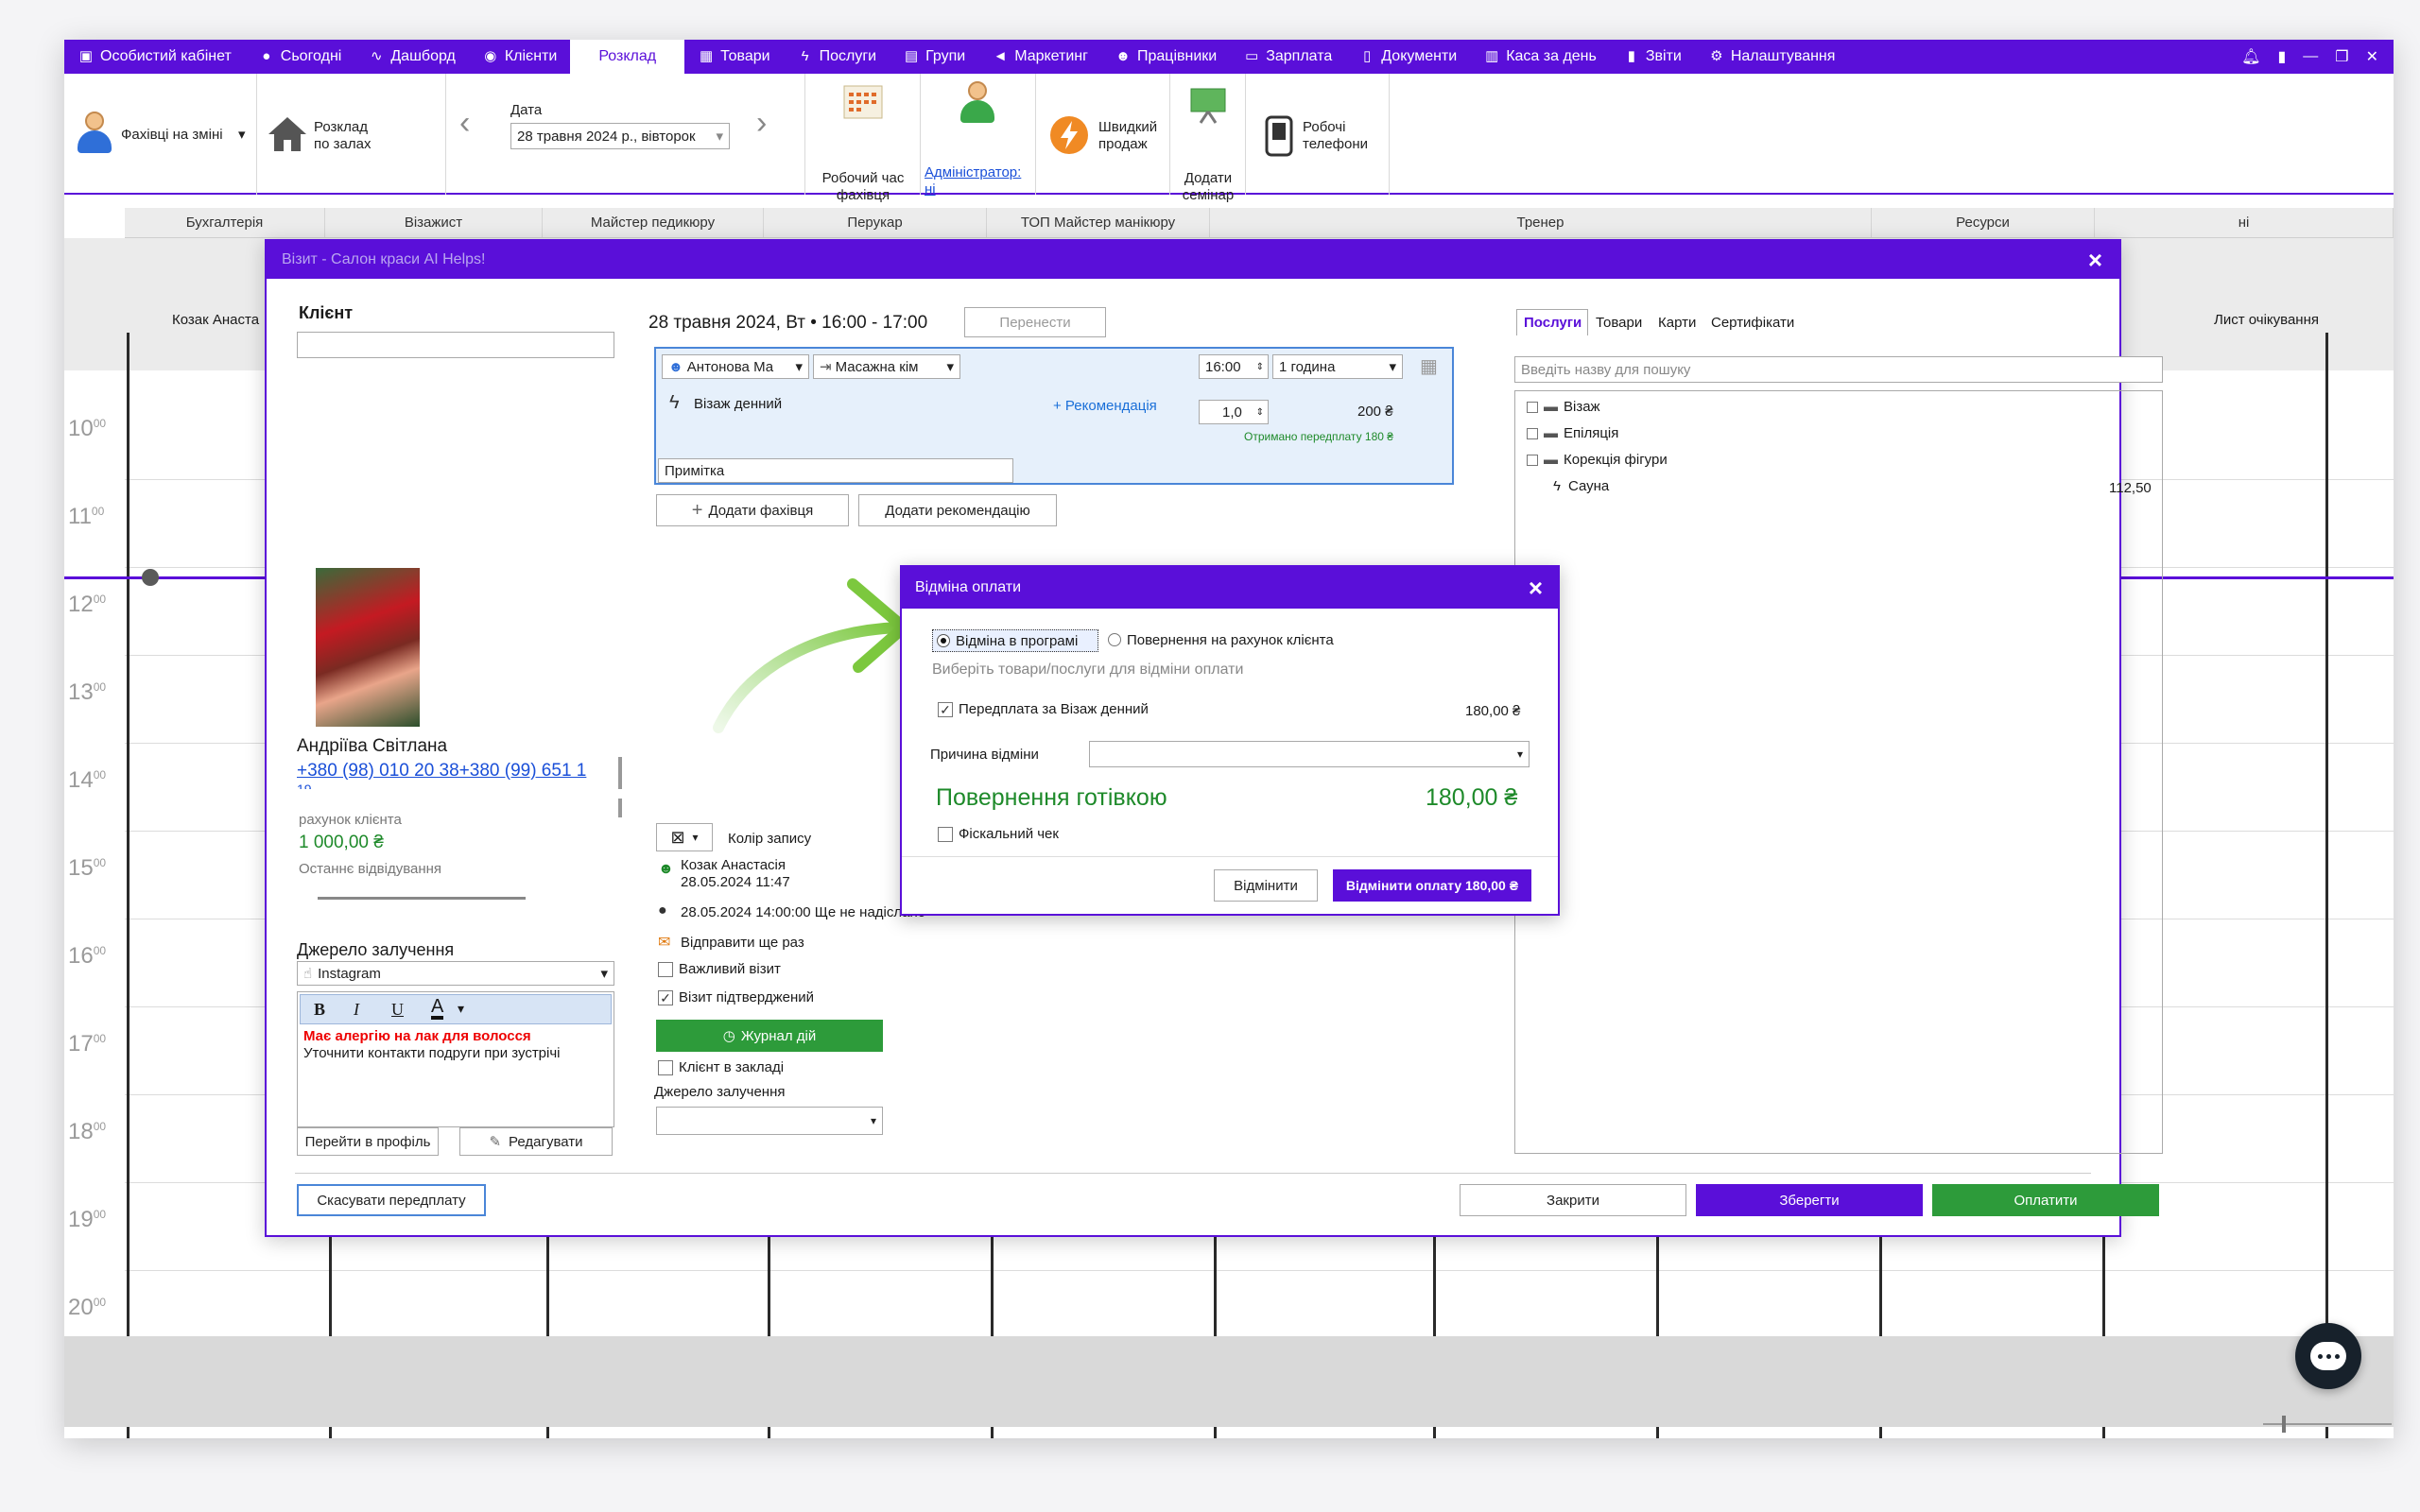 This screenshot has height=1512, width=2420. What do you see at coordinates (835, 470) in the screenshot?
I see `service-note-input: Примітка` at bounding box center [835, 470].